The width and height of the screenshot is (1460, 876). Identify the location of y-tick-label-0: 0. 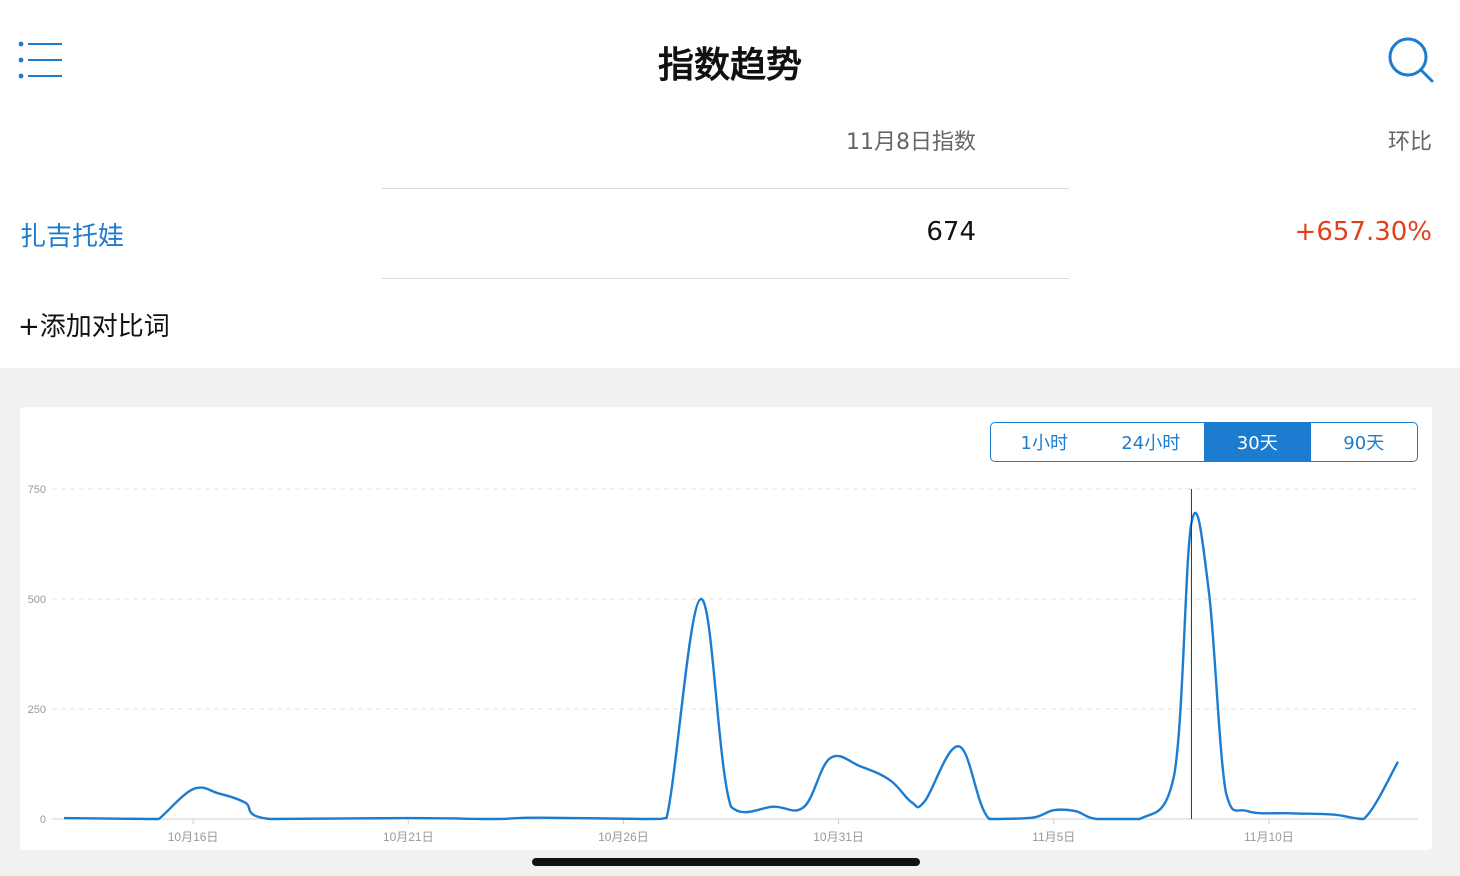
(43, 820).